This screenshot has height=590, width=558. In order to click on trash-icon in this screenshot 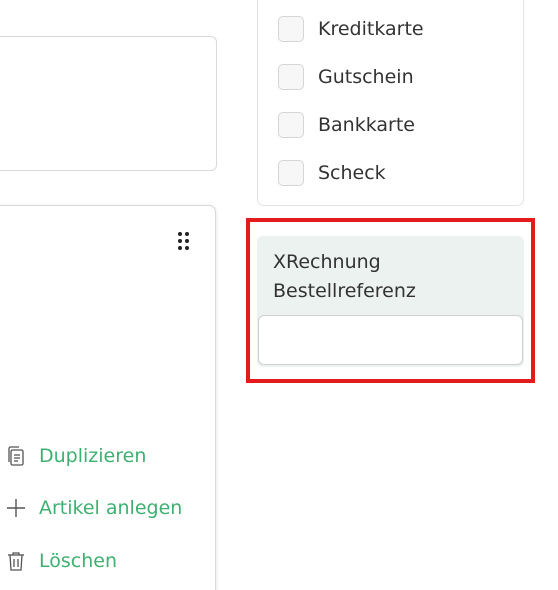, I will do `click(16, 561)`.